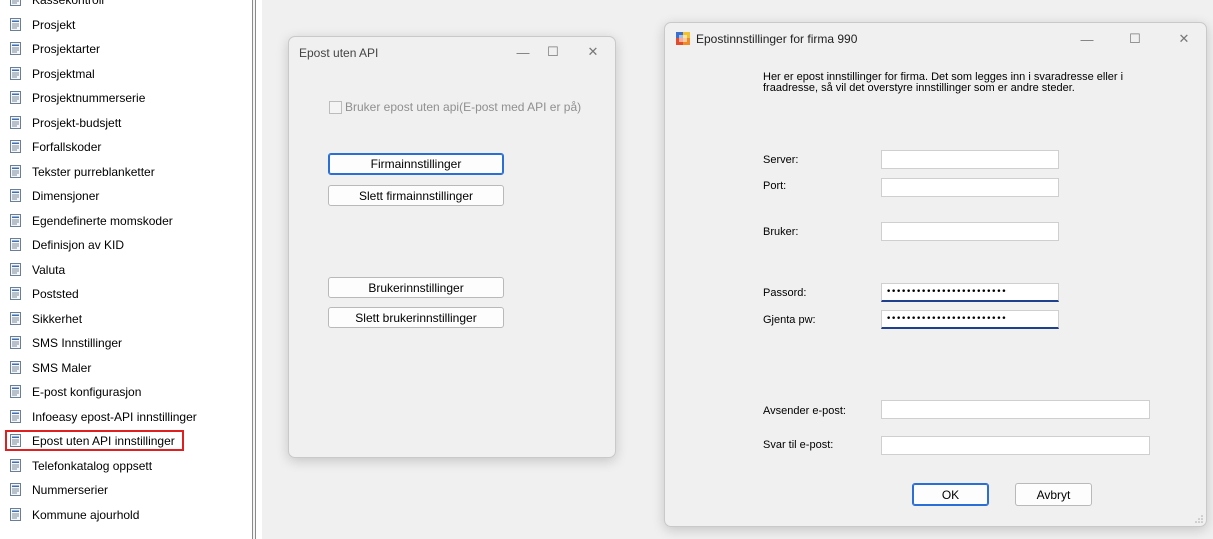 Image resolution: width=1213 pixels, height=539 pixels. What do you see at coordinates (125, 196) in the screenshot?
I see `list-item: Dimensjoner` at bounding box center [125, 196].